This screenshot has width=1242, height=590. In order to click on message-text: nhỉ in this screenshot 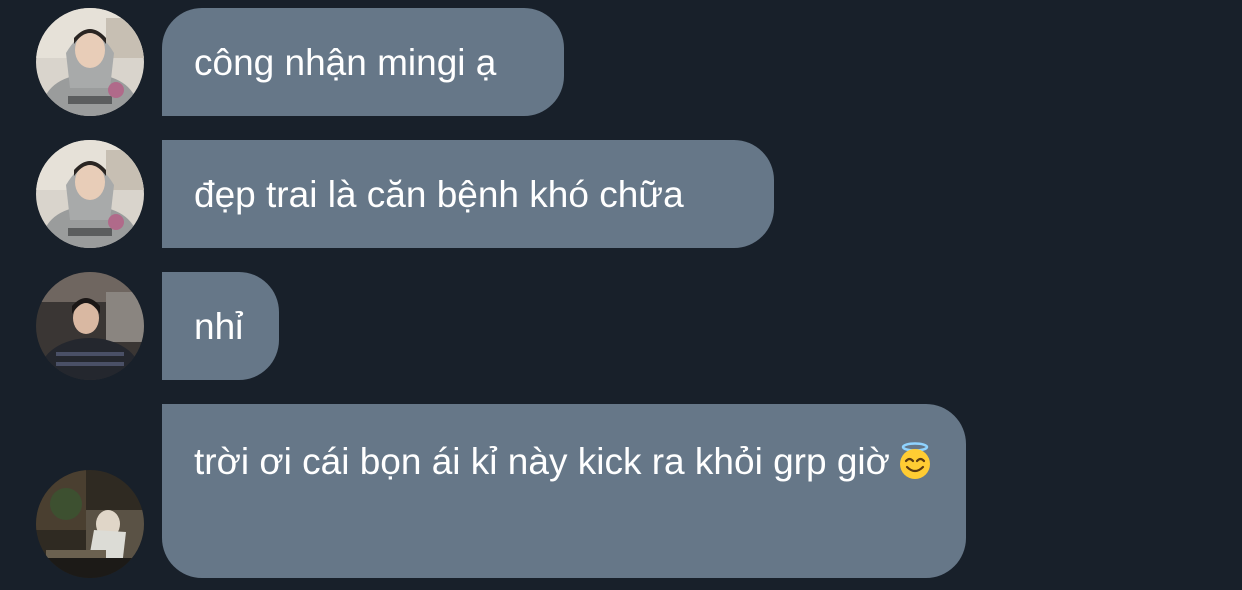, I will do `click(219, 326)`.